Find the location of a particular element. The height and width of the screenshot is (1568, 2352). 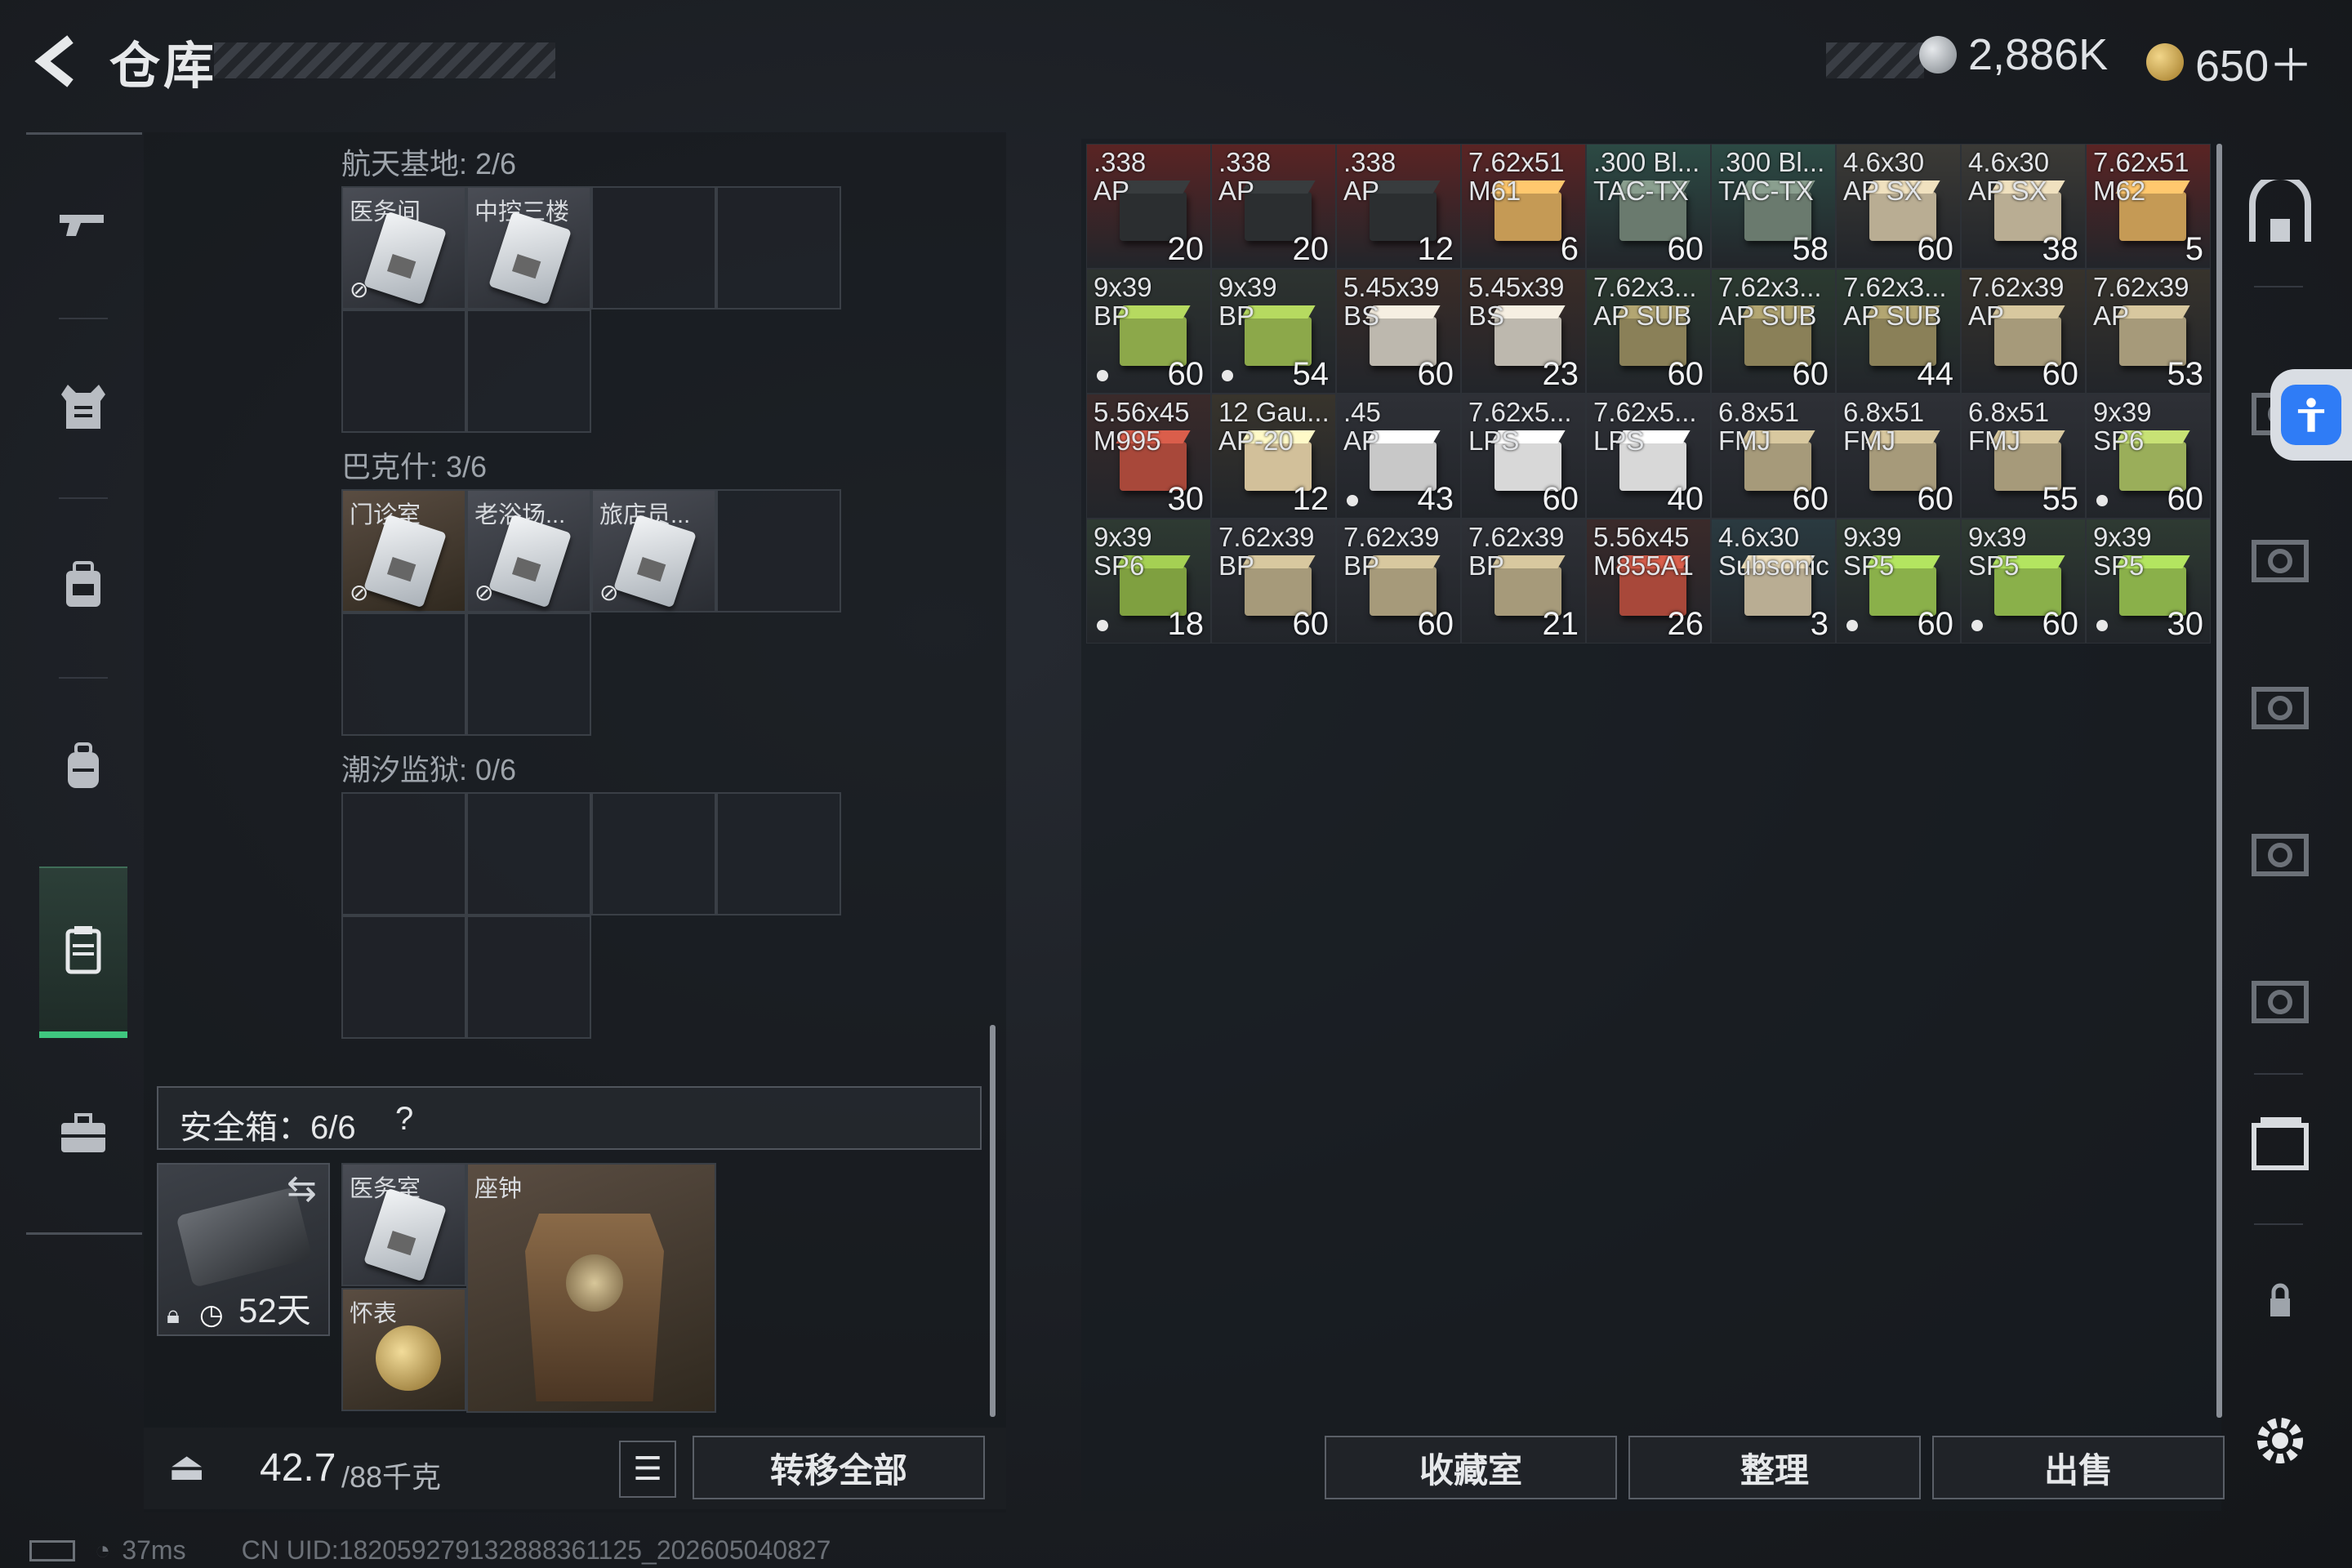

ammo-label: 7.62x5... LPS is located at coordinates (1520, 427).